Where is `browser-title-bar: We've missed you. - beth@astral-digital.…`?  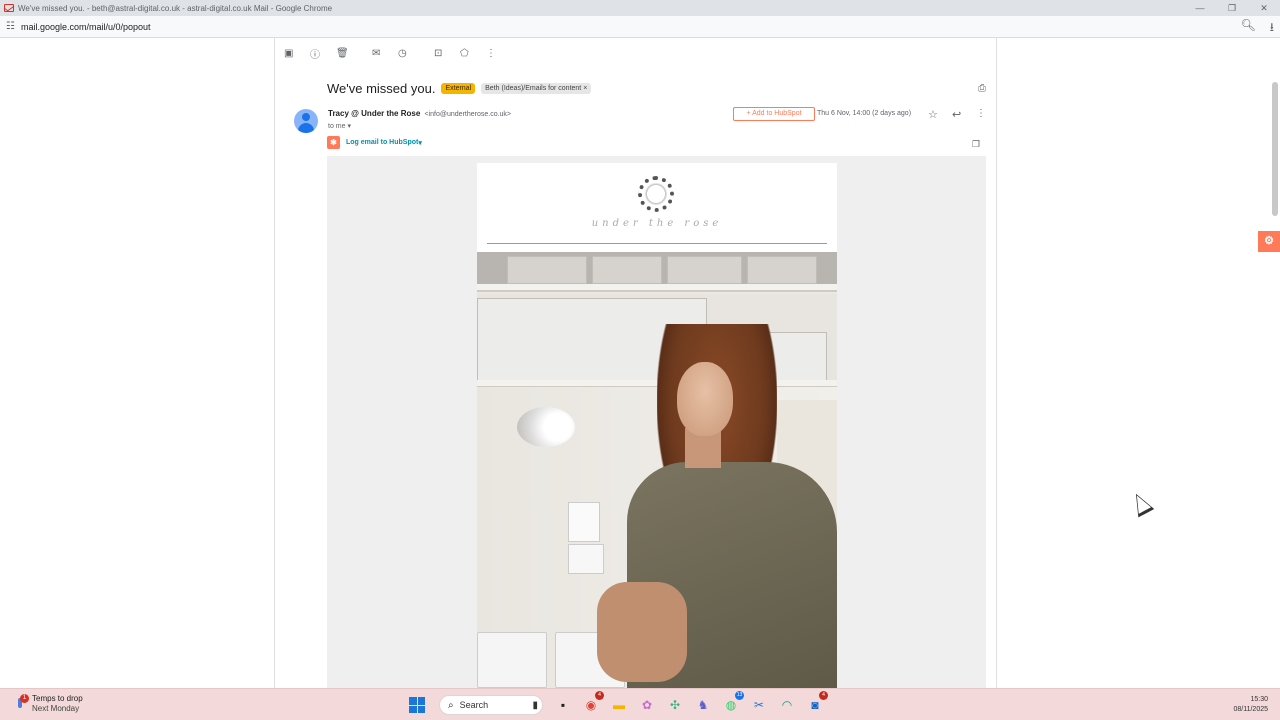 browser-title-bar: We've missed you. - beth@astral-digital.… is located at coordinates (640, 8).